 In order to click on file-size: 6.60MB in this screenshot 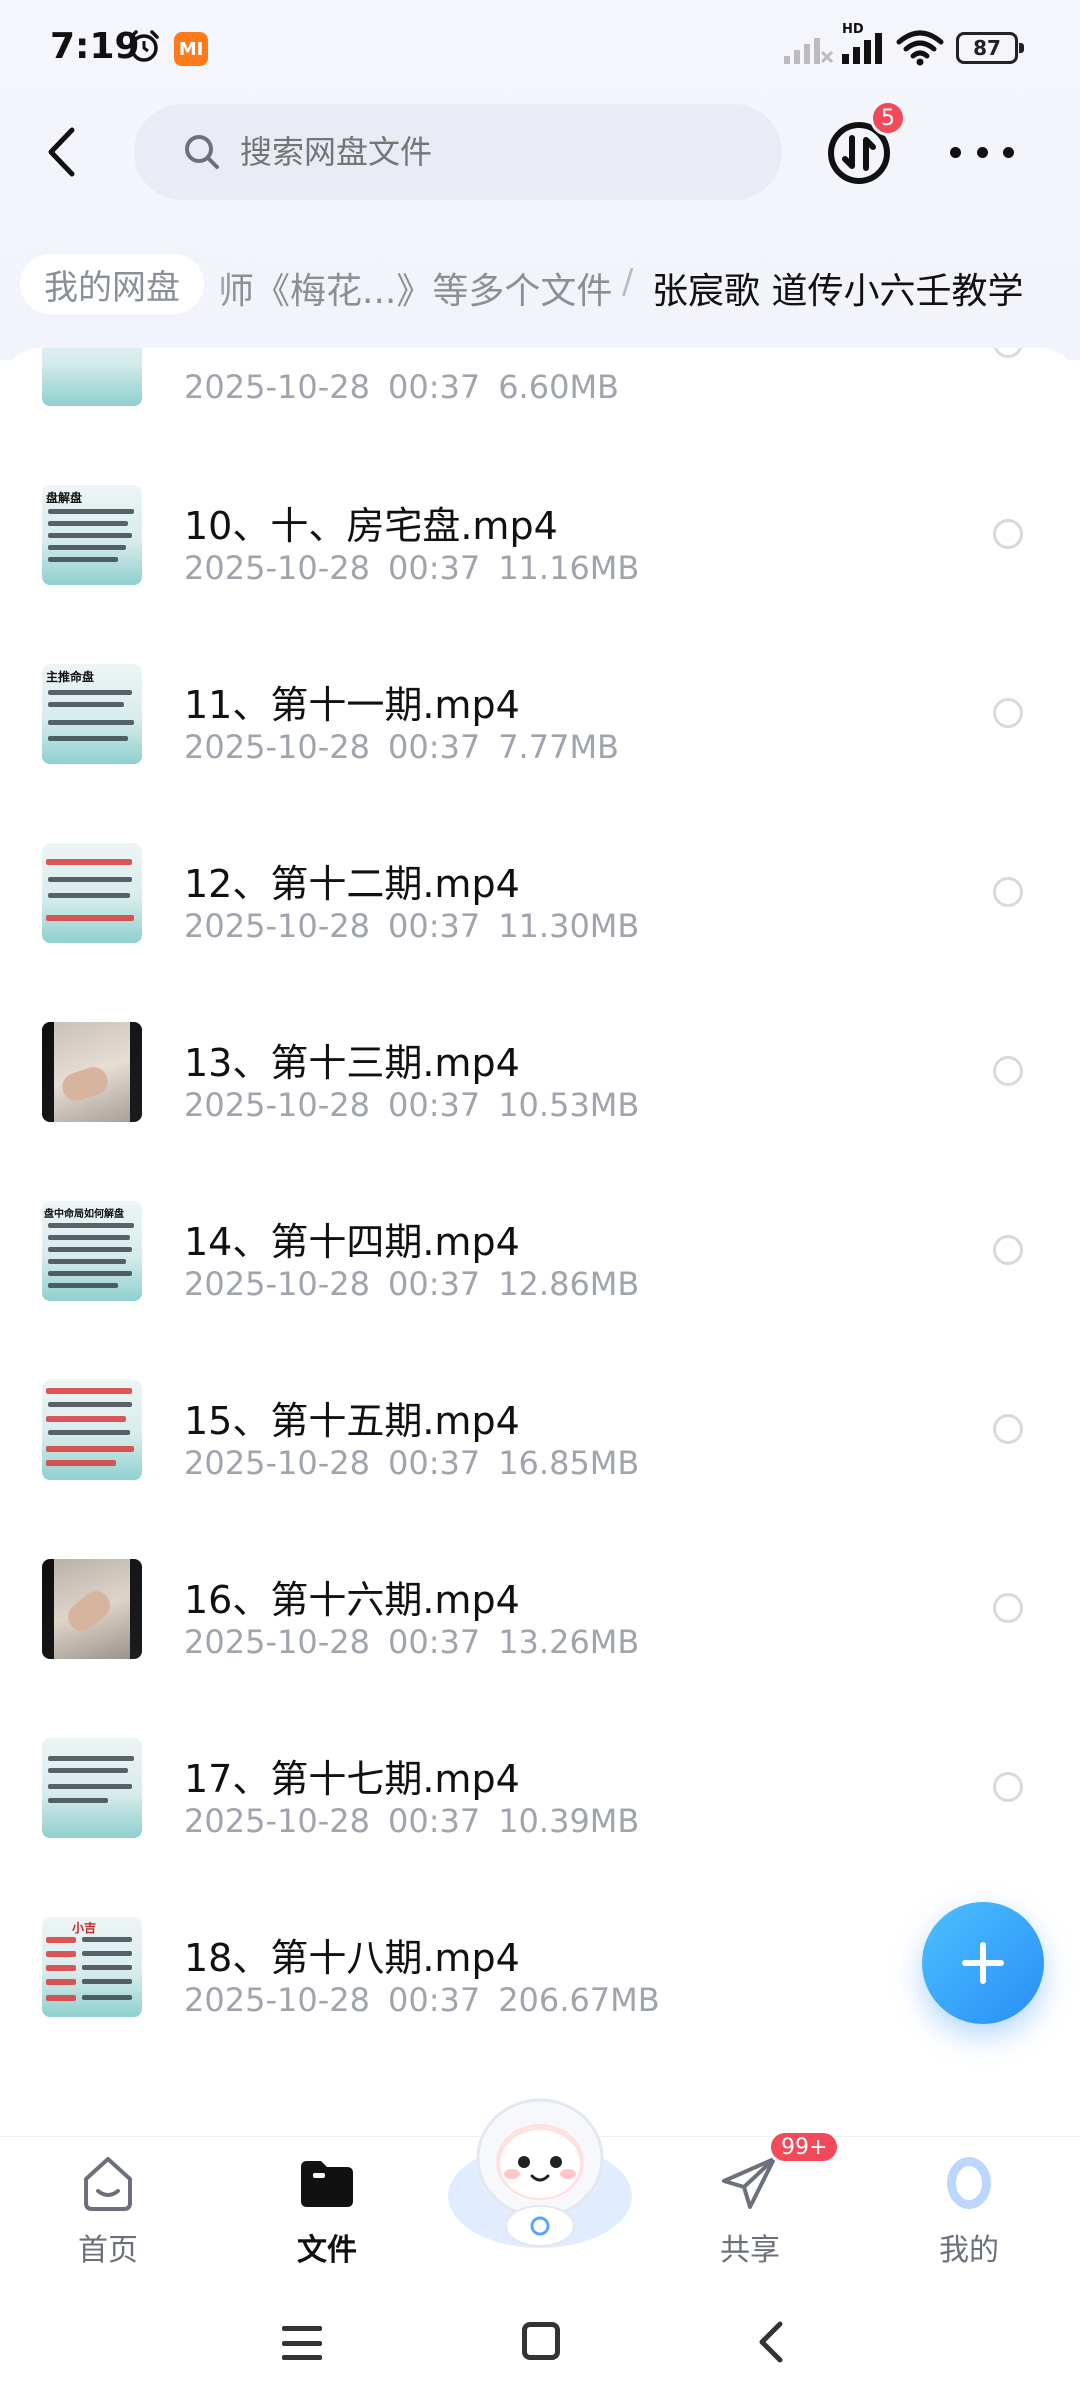, I will do `click(558, 387)`.